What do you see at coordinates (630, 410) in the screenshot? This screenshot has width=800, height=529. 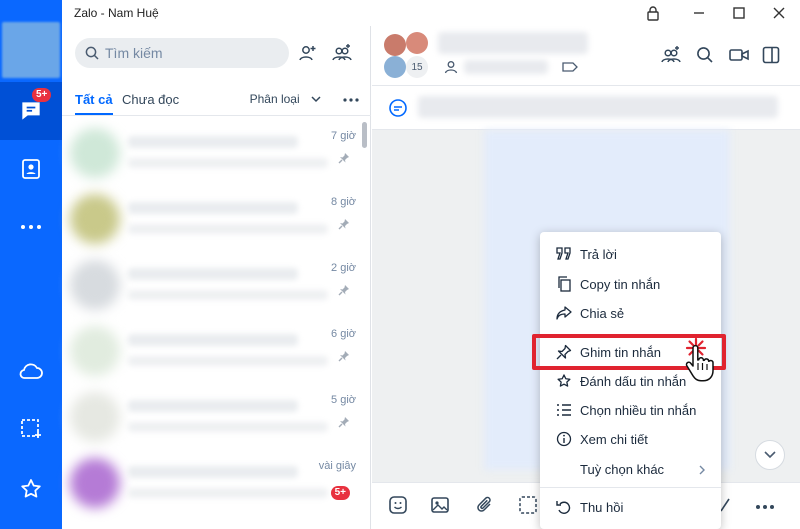 I see `menu-item-multi-select: Chọn nhiều tin nhắn` at bounding box center [630, 410].